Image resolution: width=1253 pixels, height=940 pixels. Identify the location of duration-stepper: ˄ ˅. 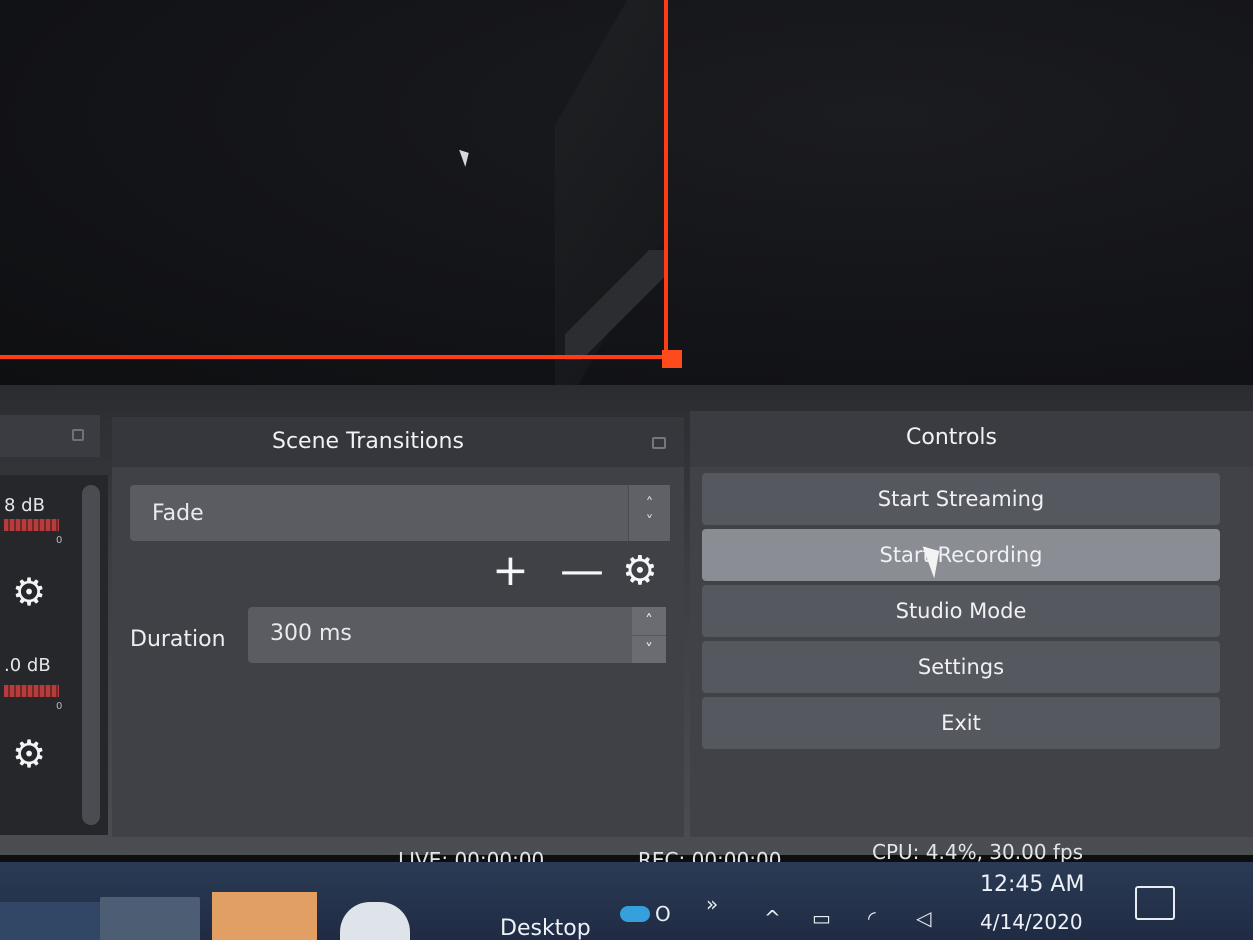
(649, 635).